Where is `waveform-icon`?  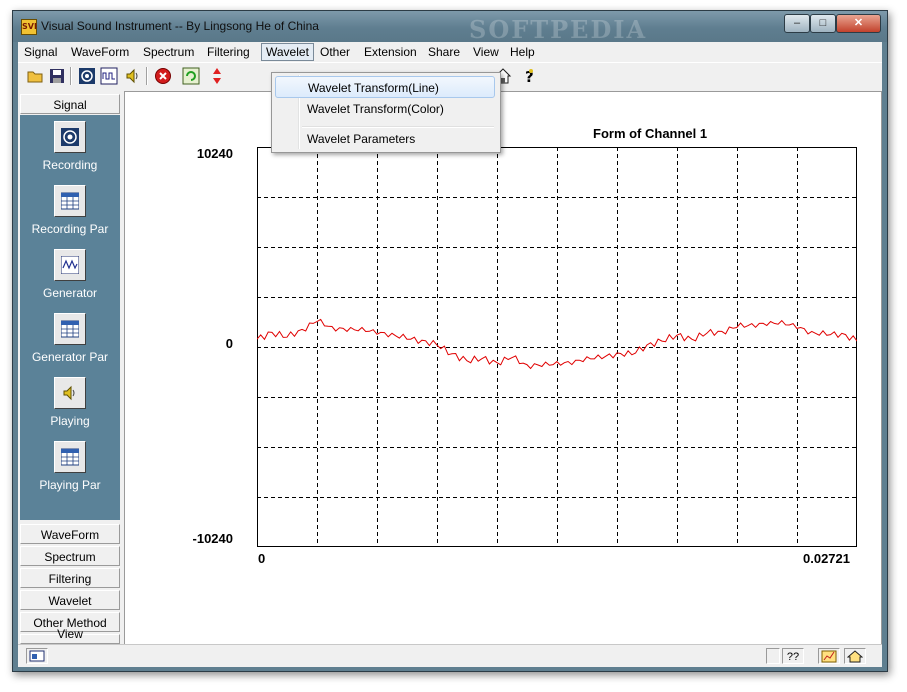
waveform-icon is located at coordinates (109, 76).